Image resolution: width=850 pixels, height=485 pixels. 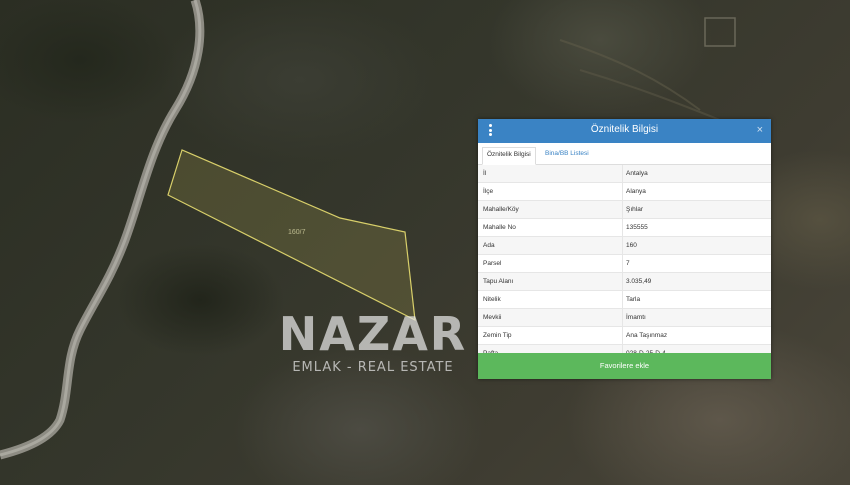 What do you see at coordinates (624, 174) in the screenshot?
I see `table-row: İl Antalya` at bounding box center [624, 174].